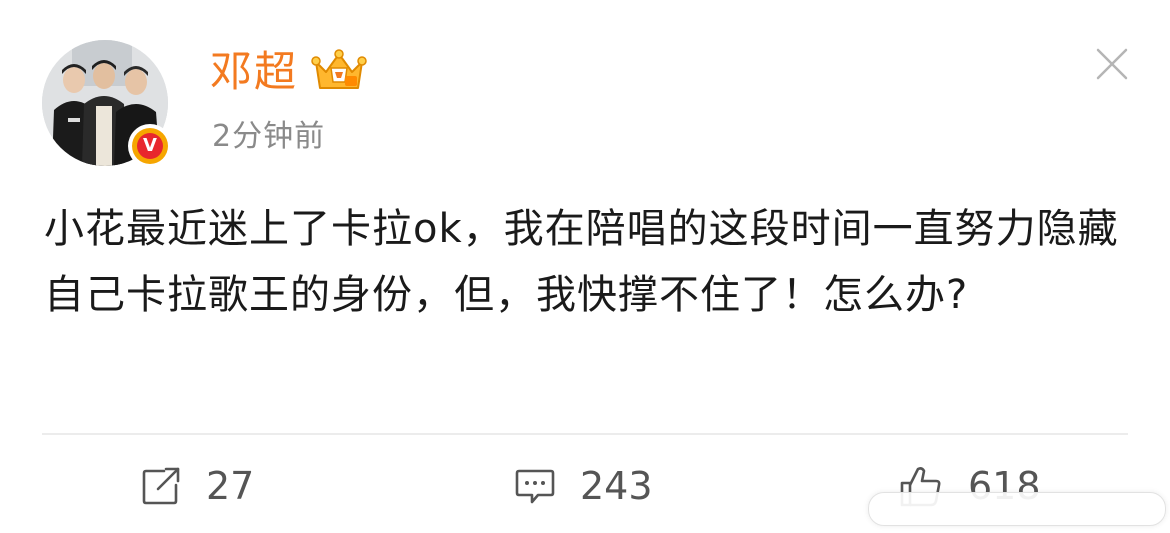  What do you see at coordinates (585, 434) in the screenshot?
I see `divider` at bounding box center [585, 434].